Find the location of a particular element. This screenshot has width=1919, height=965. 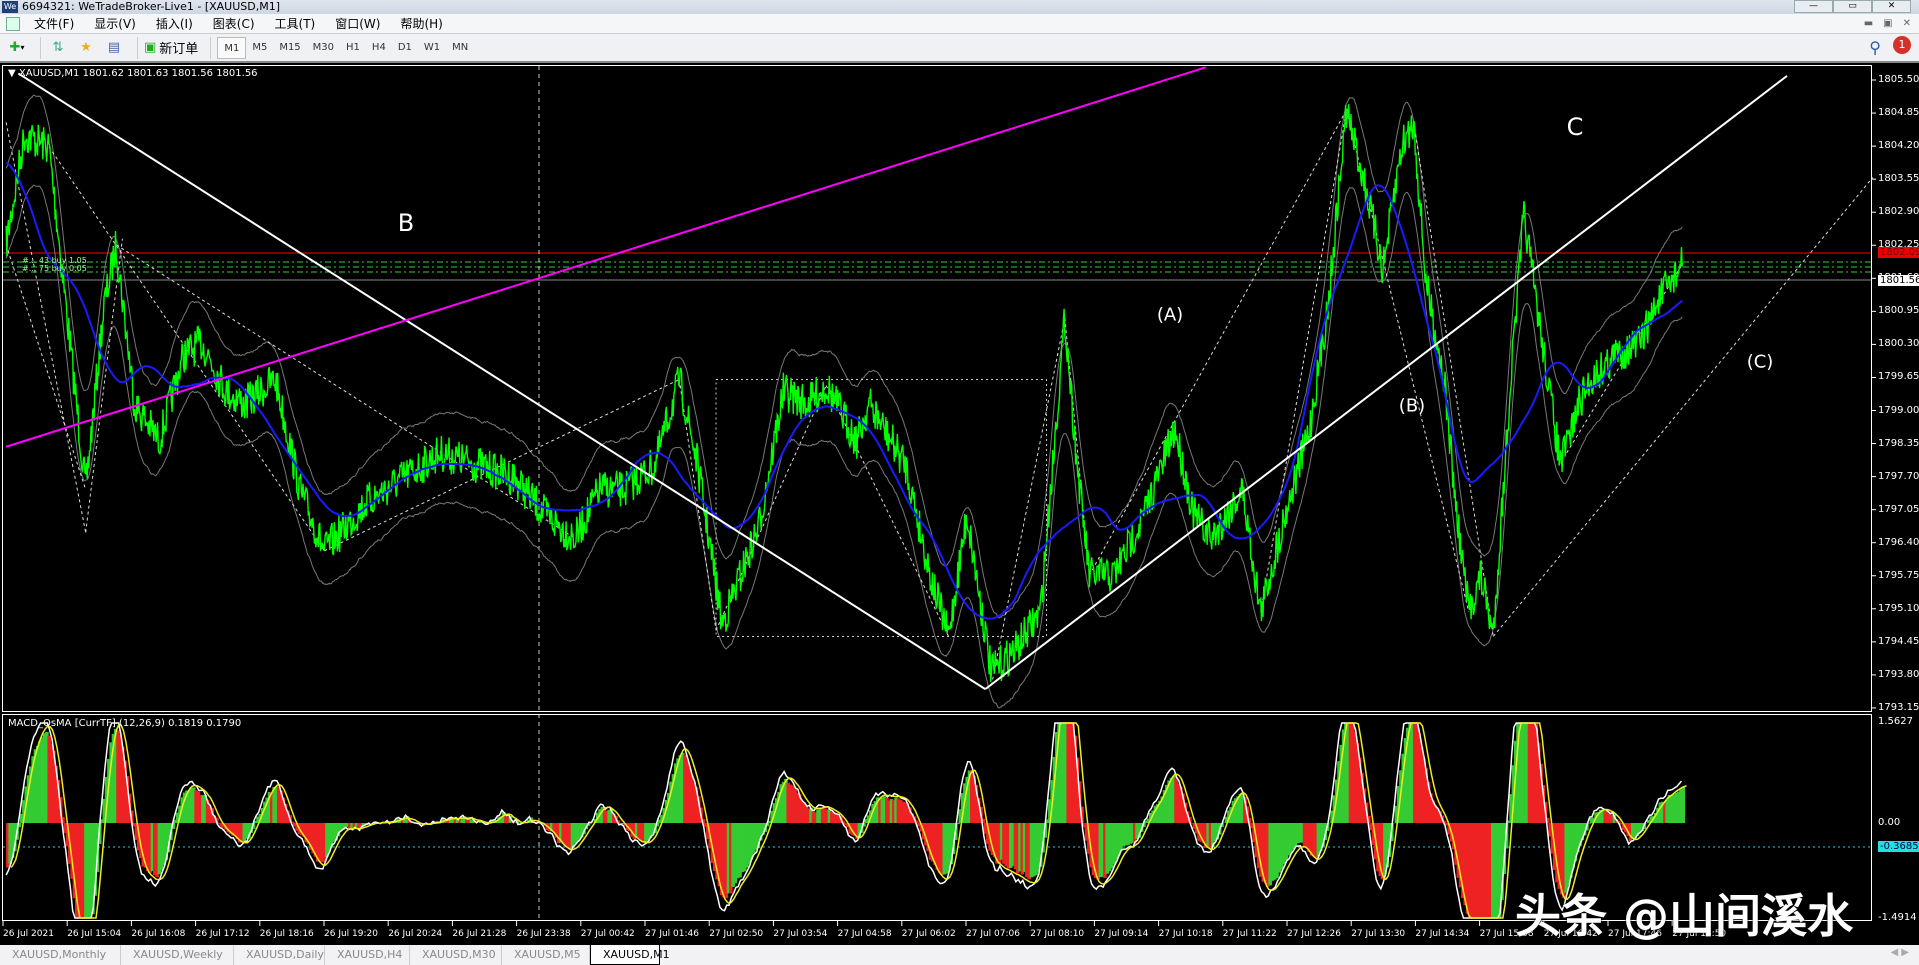

tab-h4: XAUUSD,H4 is located at coordinates (367, 955).